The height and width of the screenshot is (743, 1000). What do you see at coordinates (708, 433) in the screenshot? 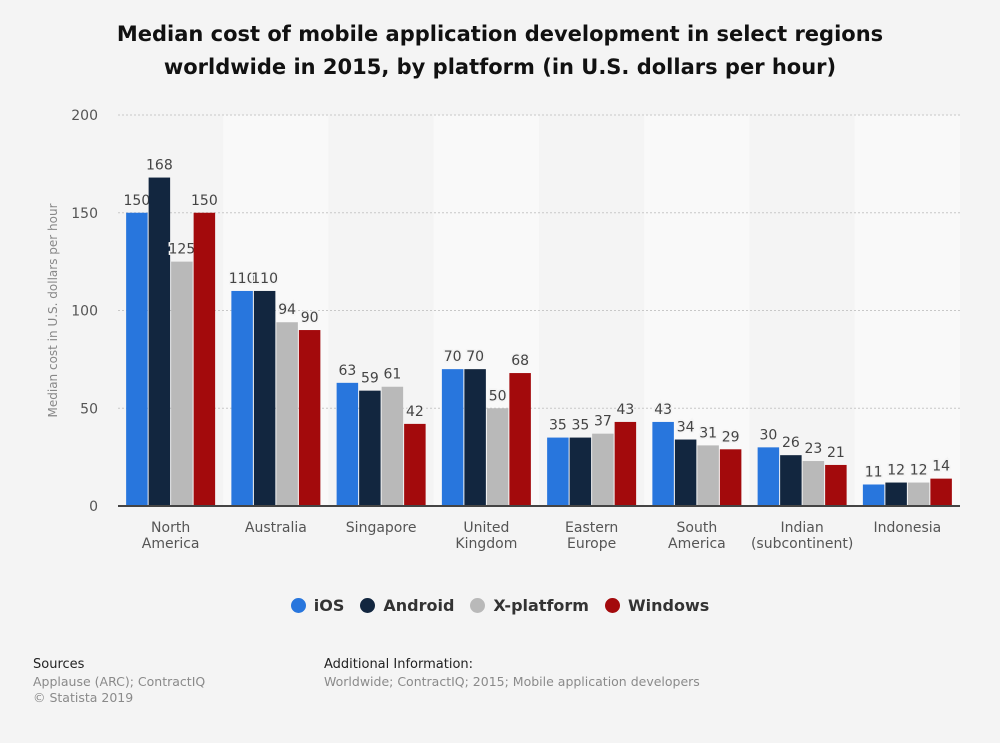
I see `data-label: 31` at bounding box center [708, 433].